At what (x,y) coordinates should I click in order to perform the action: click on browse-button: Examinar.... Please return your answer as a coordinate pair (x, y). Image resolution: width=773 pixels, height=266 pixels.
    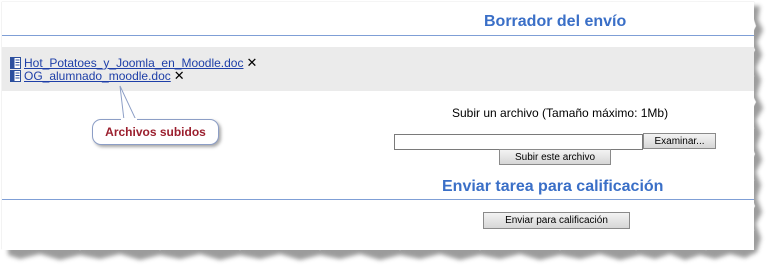
    Looking at the image, I should click on (679, 141).